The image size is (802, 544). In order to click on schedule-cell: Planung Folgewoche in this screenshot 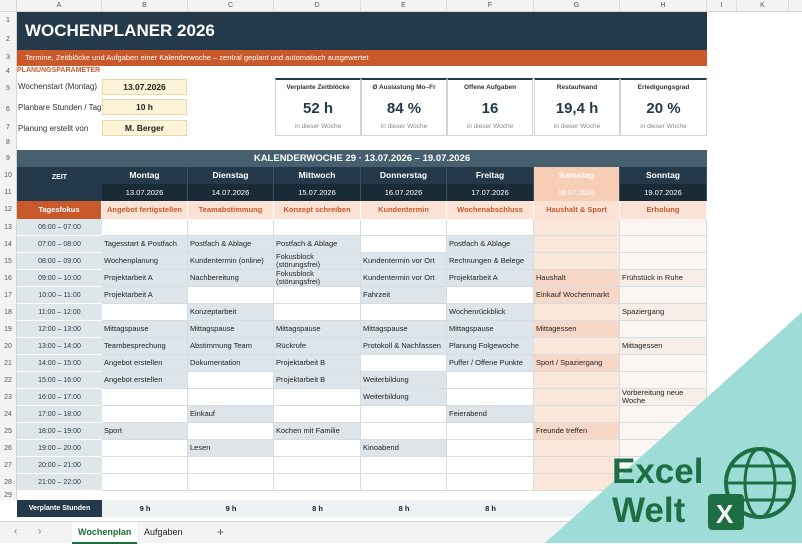, I will do `click(490, 346)`.